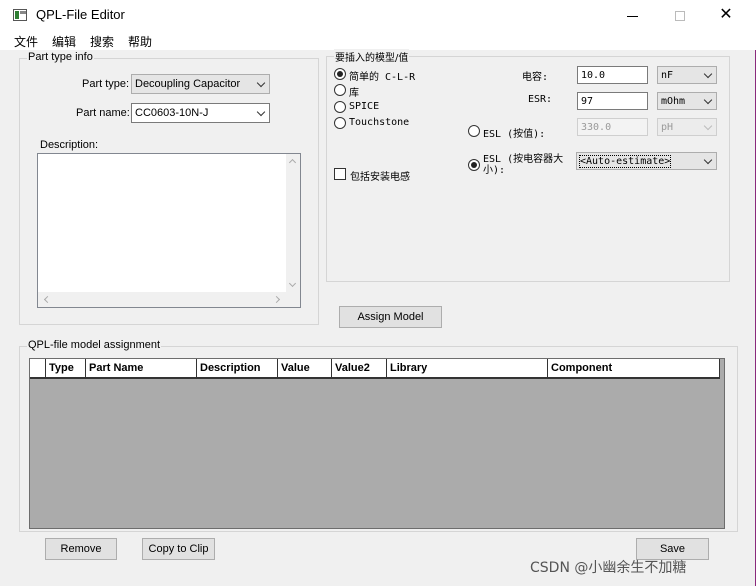 The width and height of the screenshot is (756, 586). I want to click on radio-library, so click(340, 90).